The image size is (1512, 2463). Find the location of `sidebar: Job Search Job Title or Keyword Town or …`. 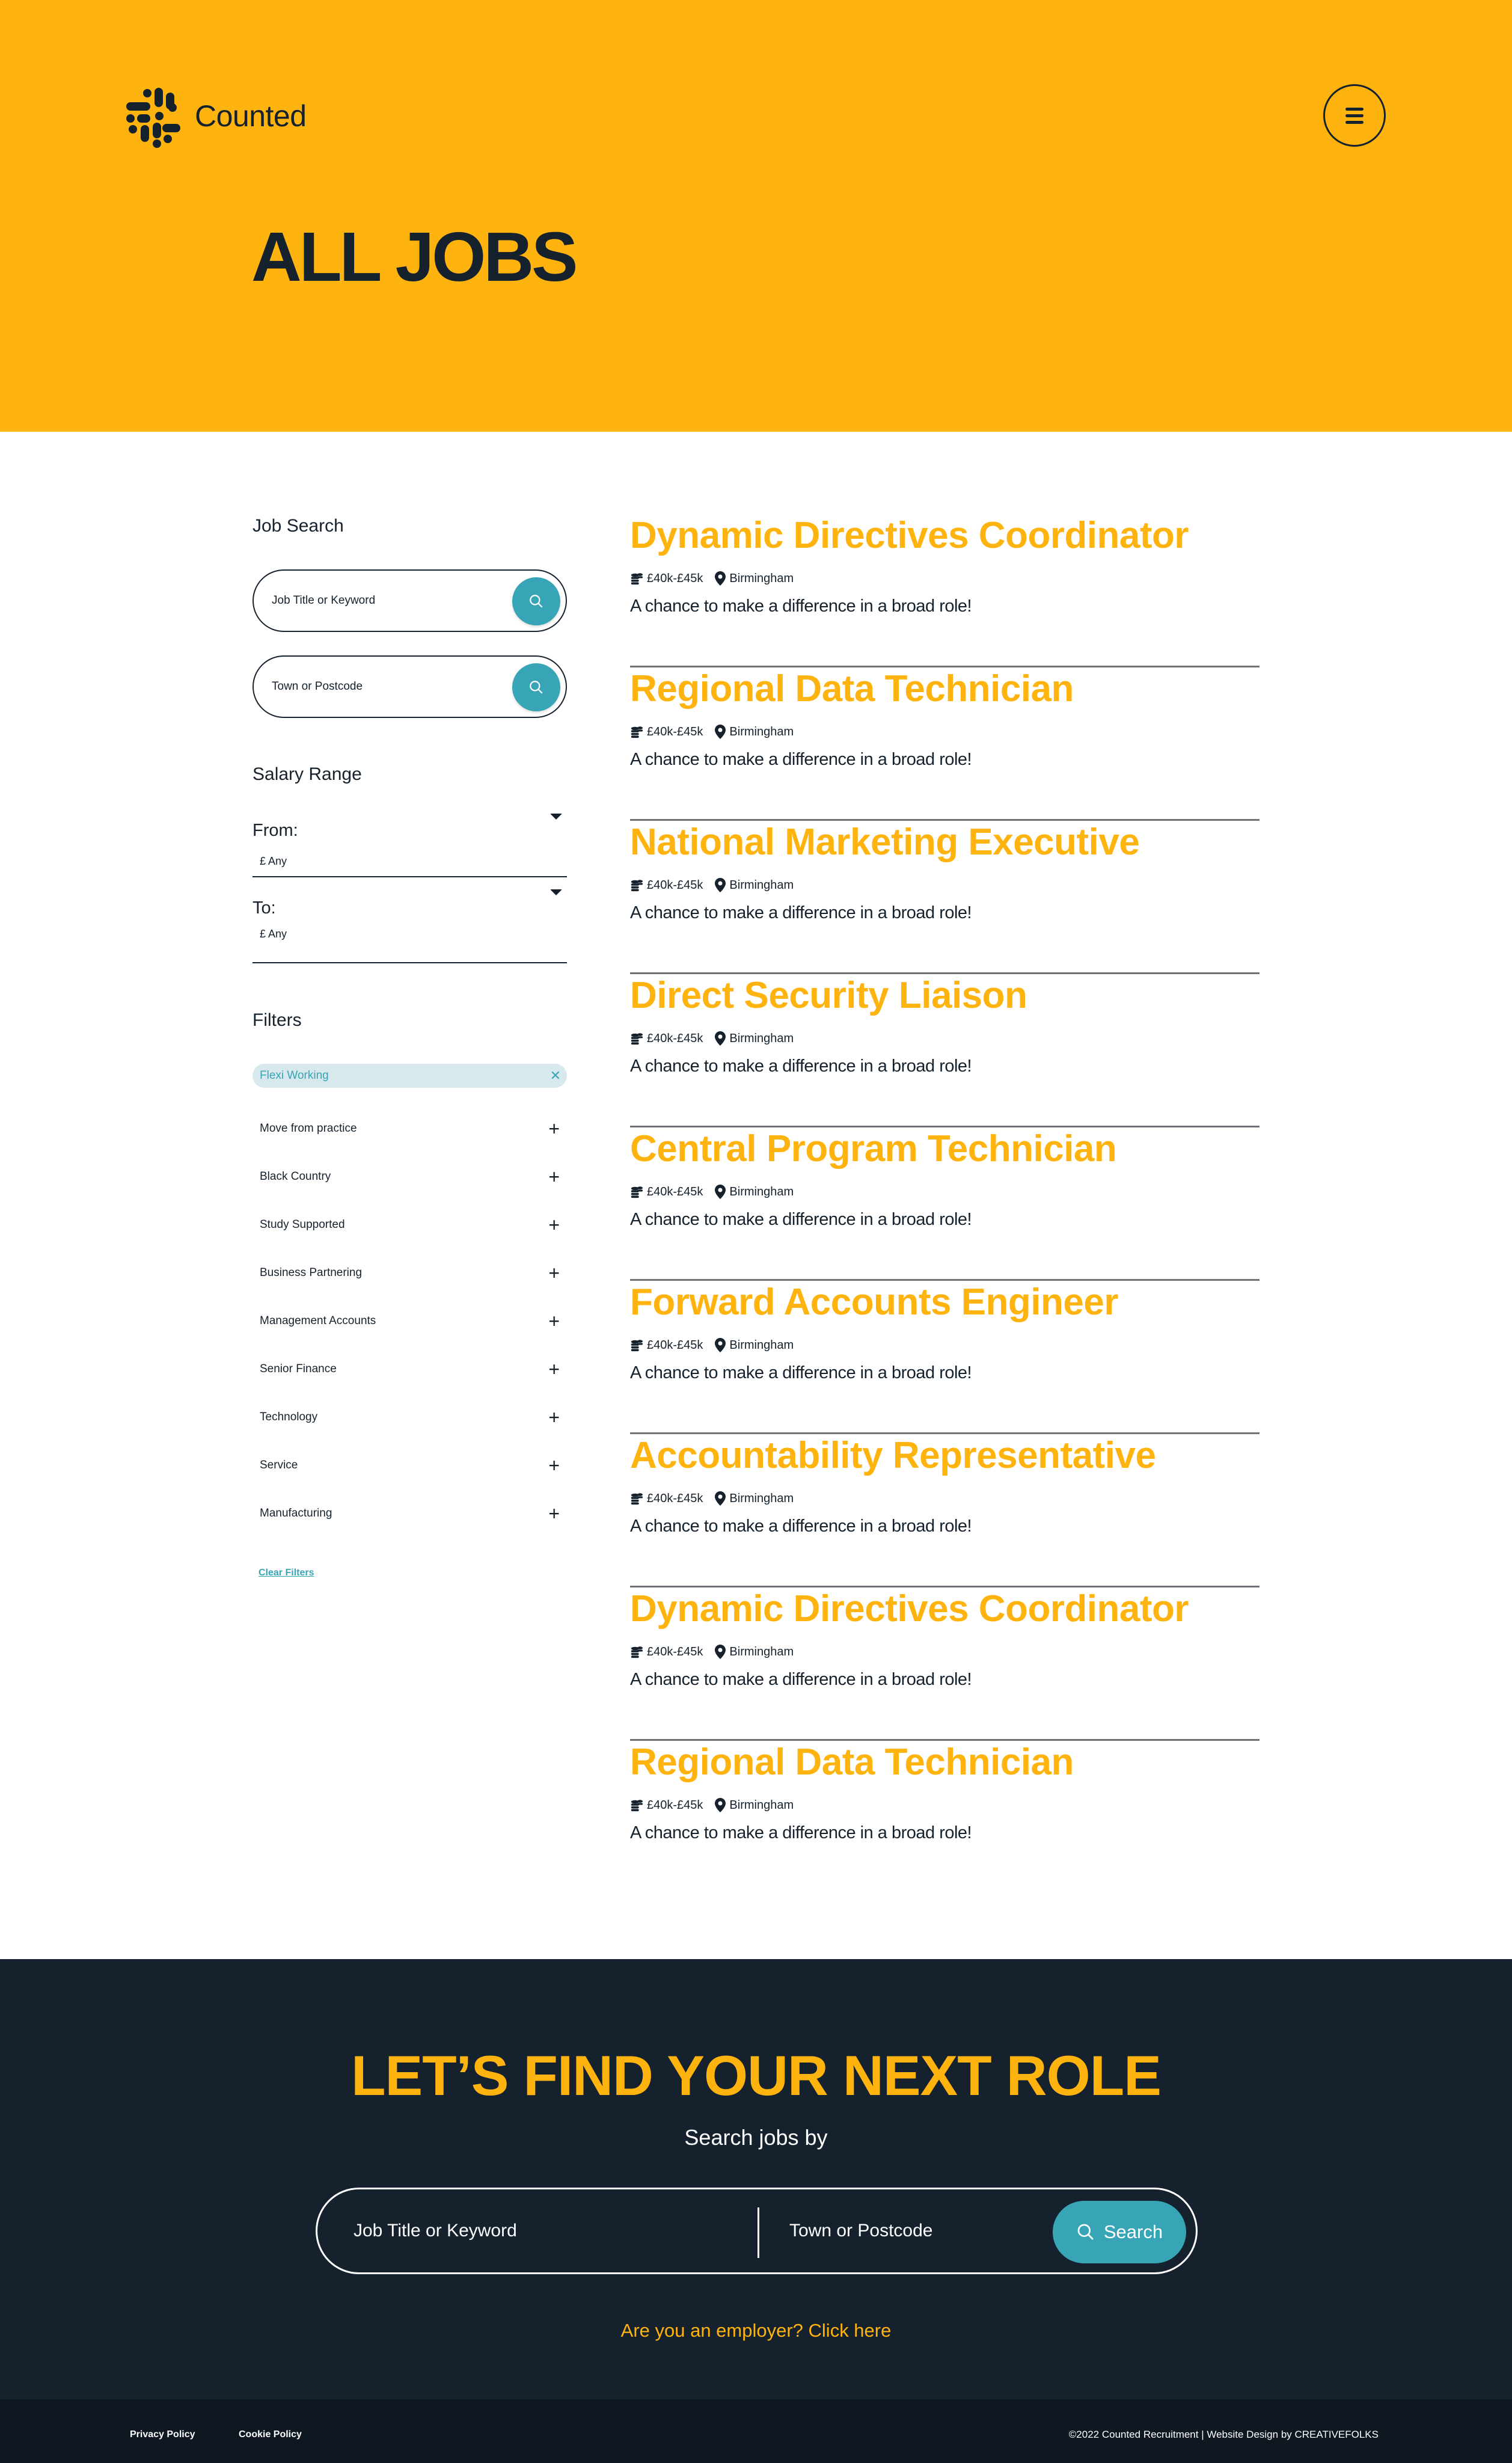

sidebar: Job Search Job Title or Keyword Town or … is located at coordinates (410, 1044).